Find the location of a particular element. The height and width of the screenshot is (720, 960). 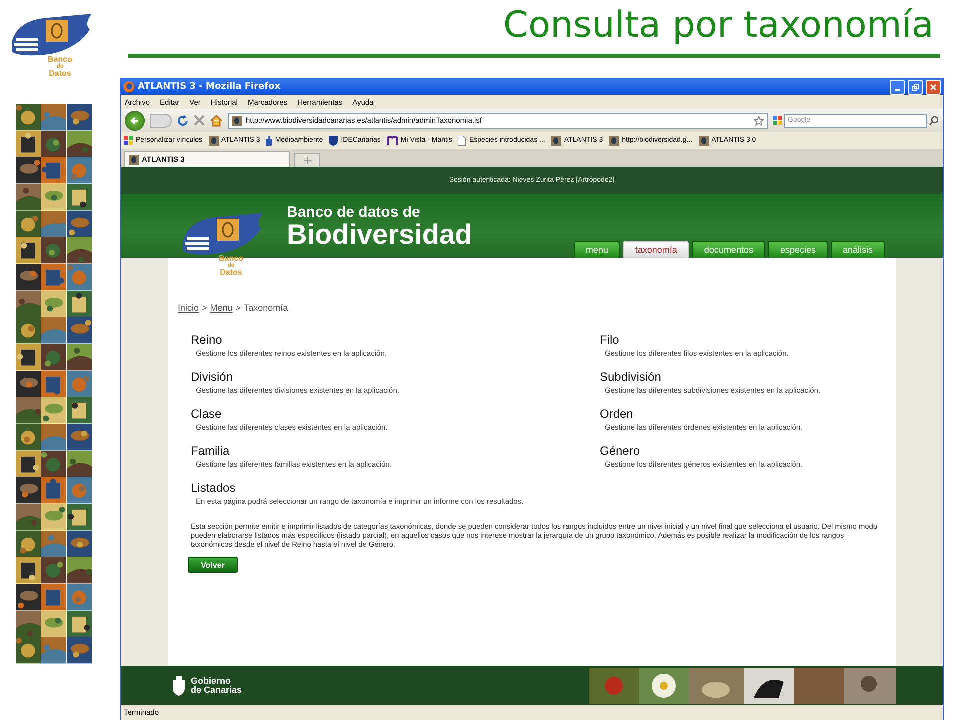

close-icon is located at coordinates (933, 87).